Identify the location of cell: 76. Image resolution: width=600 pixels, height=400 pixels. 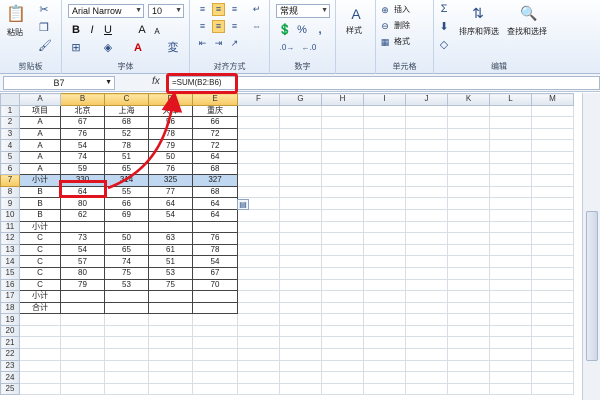
(215, 238).